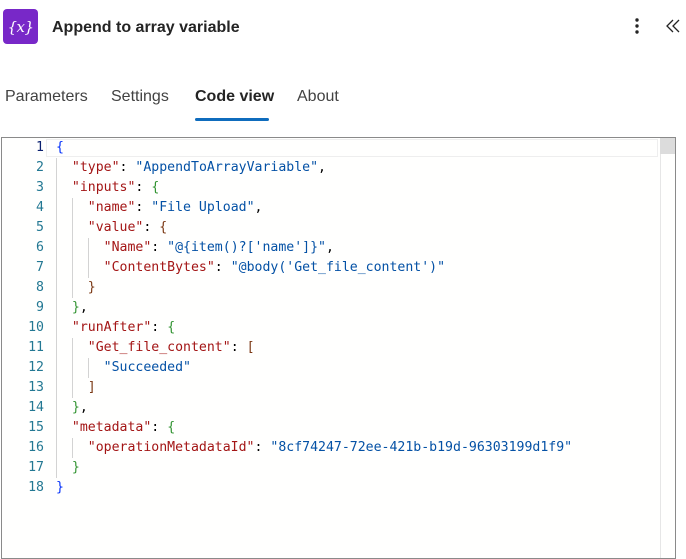 The image size is (686, 559). I want to click on code-token: "AppendToArrayVariable", so click(227, 167).